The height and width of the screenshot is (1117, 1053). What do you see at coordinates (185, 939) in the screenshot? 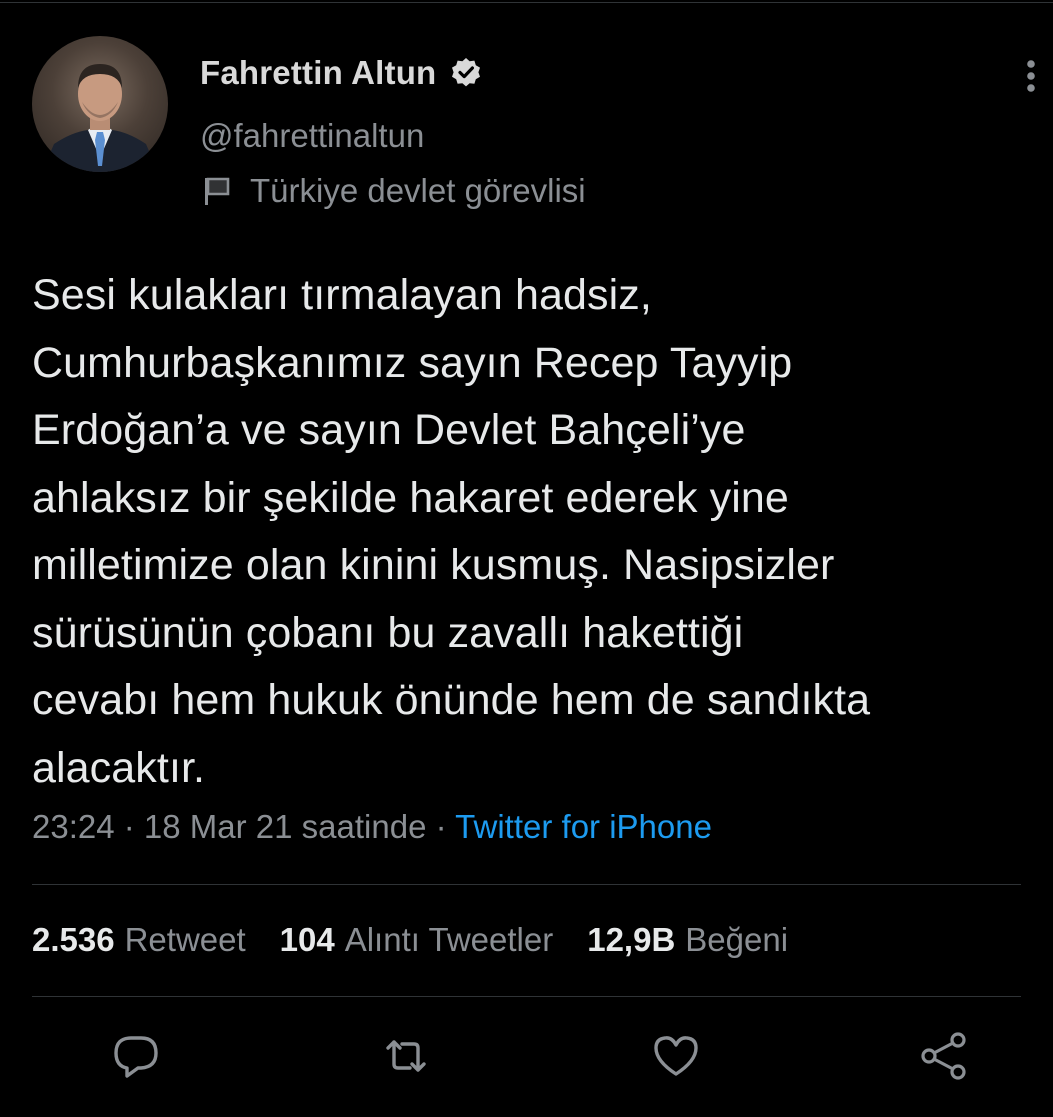
I see `retweet-label: Retweet` at bounding box center [185, 939].